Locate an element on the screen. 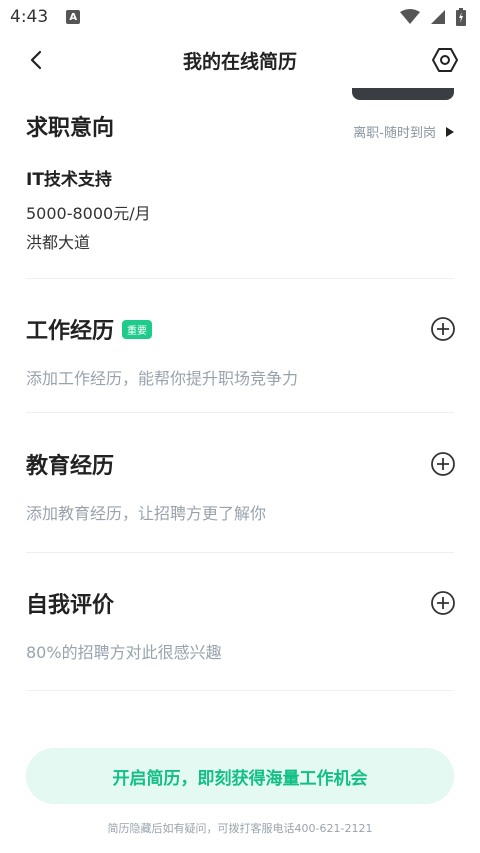 The image size is (480, 853). self-evaluation-desc: 80%的招聘方对此很感兴趣 is located at coordinates (124, 652).